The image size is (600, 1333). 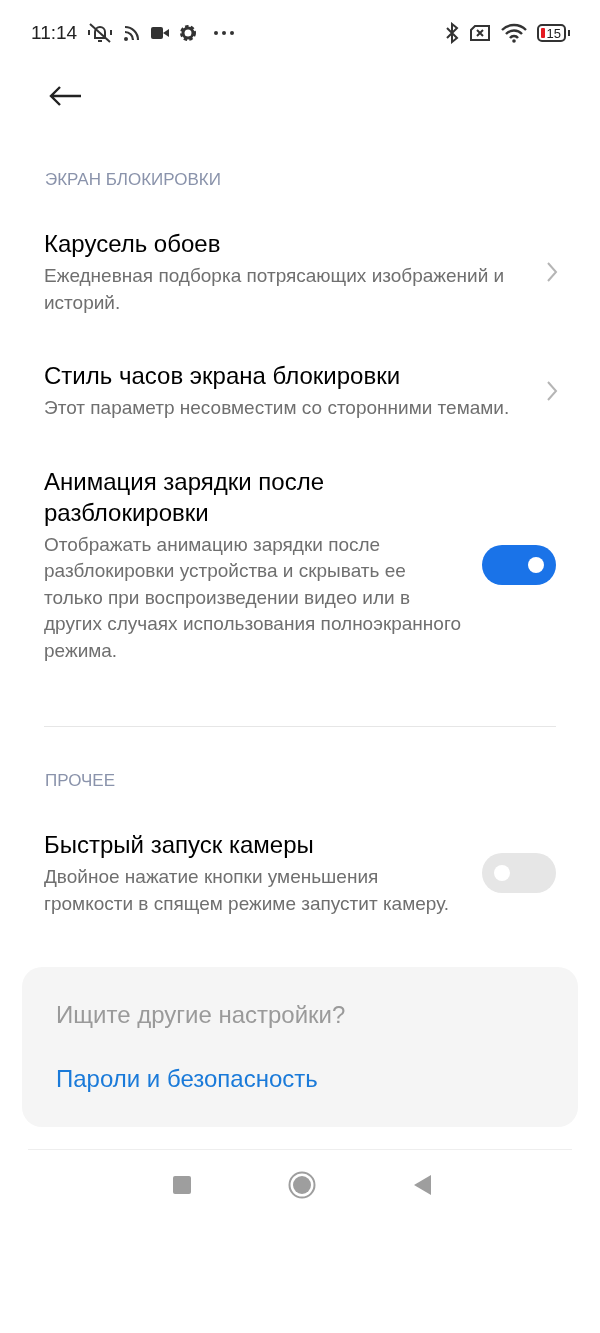 What do you see at coordinates (133, 180) in the screenshot?
I see `section-header: ЭКРАН БЛОКИРОВКИ` at bounding box center [133, 180].